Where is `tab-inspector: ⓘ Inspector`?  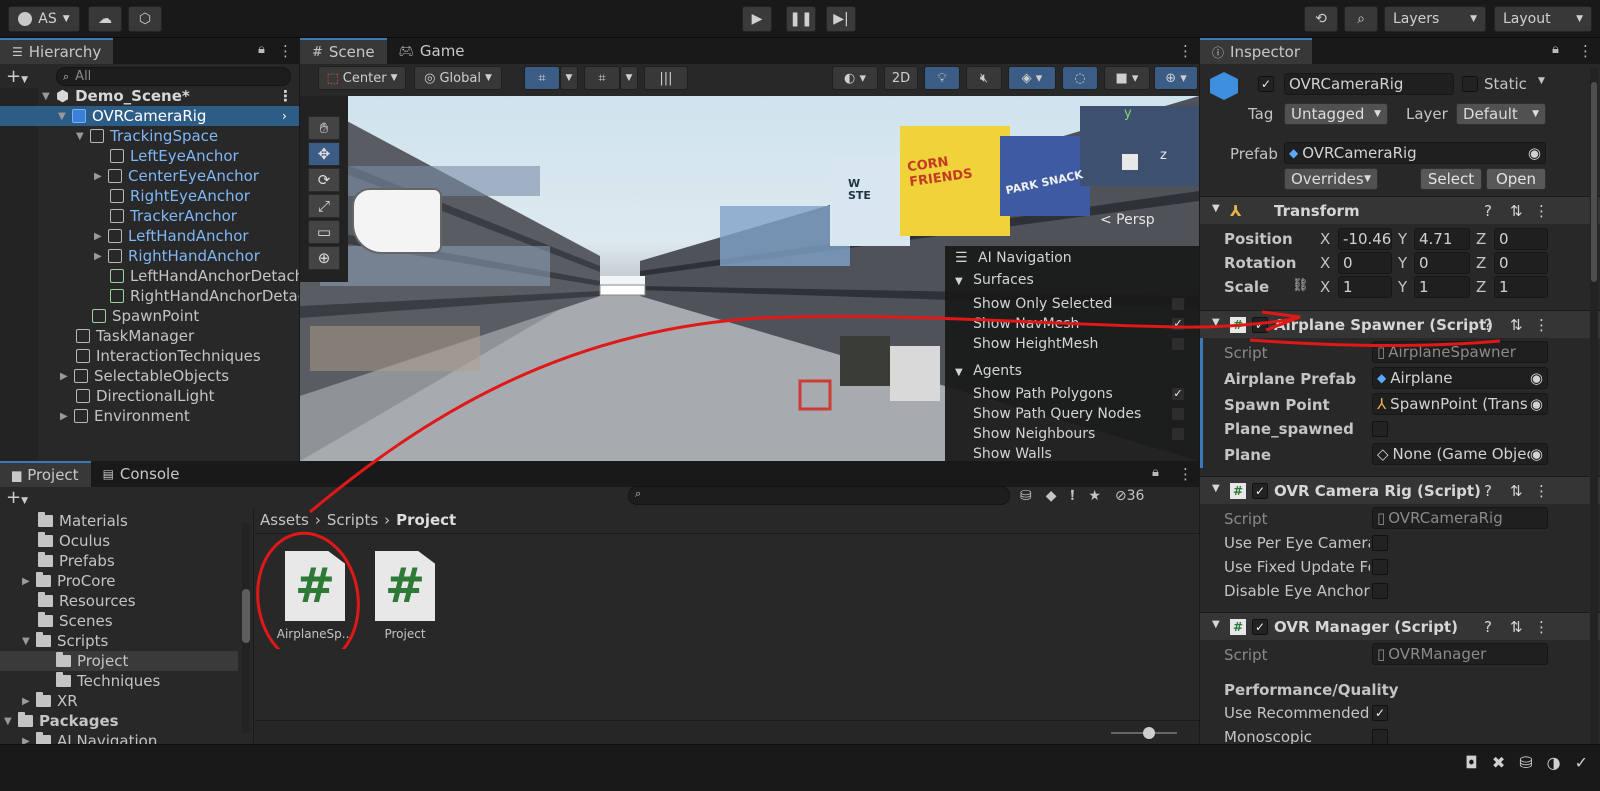 tab-inspector: ⓘ Inspector is located at coordinates (1256, 51).